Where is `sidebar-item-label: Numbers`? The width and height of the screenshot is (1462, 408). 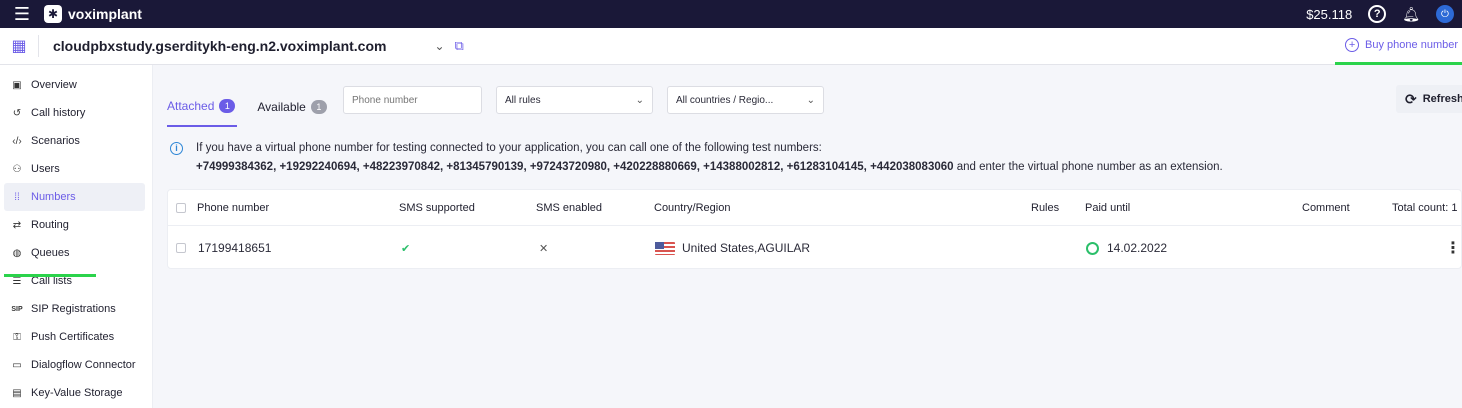 sidebar-item-label: Numbers is located at coordinates (53, 197).